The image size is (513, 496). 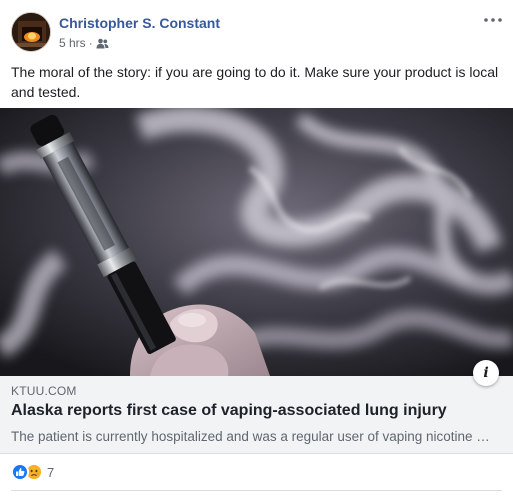 What do you see at coordinates (486, 373) in the screenshot?
I see `info-icon: i` at bounding box center [486, 373].